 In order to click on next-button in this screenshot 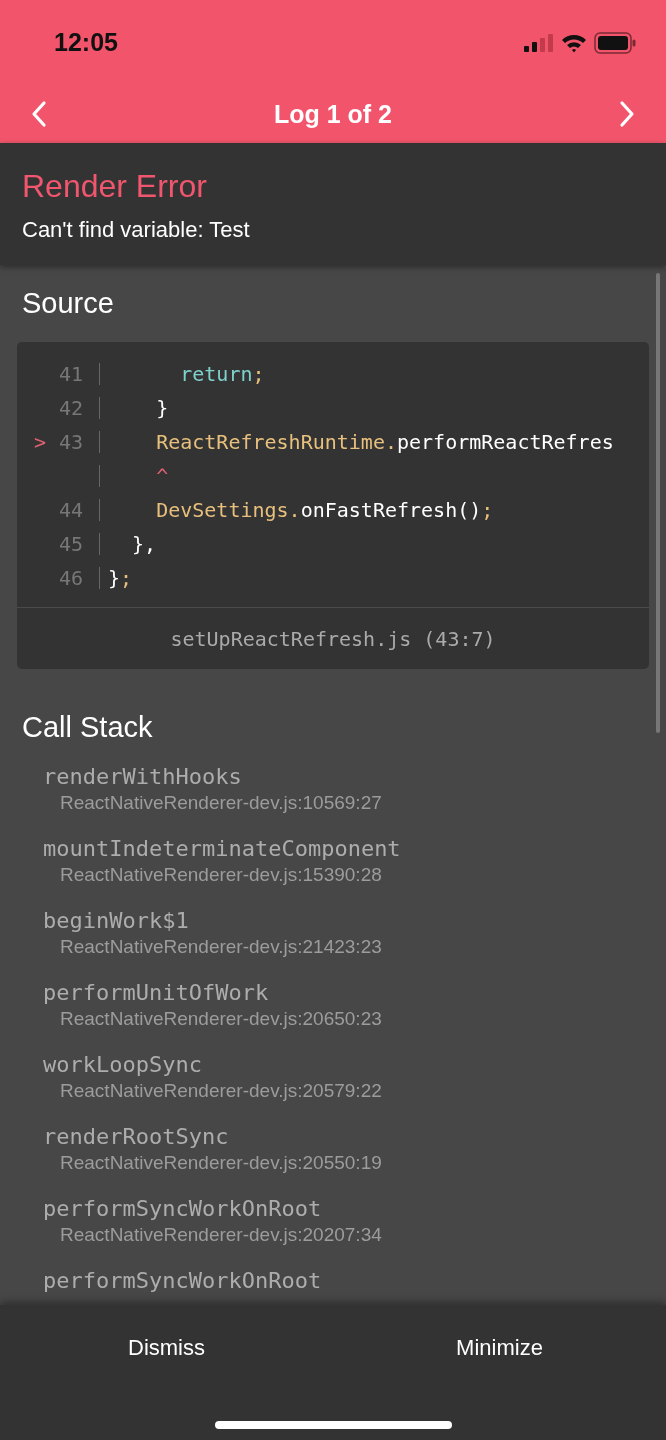, I will do `click(627, 114)`.